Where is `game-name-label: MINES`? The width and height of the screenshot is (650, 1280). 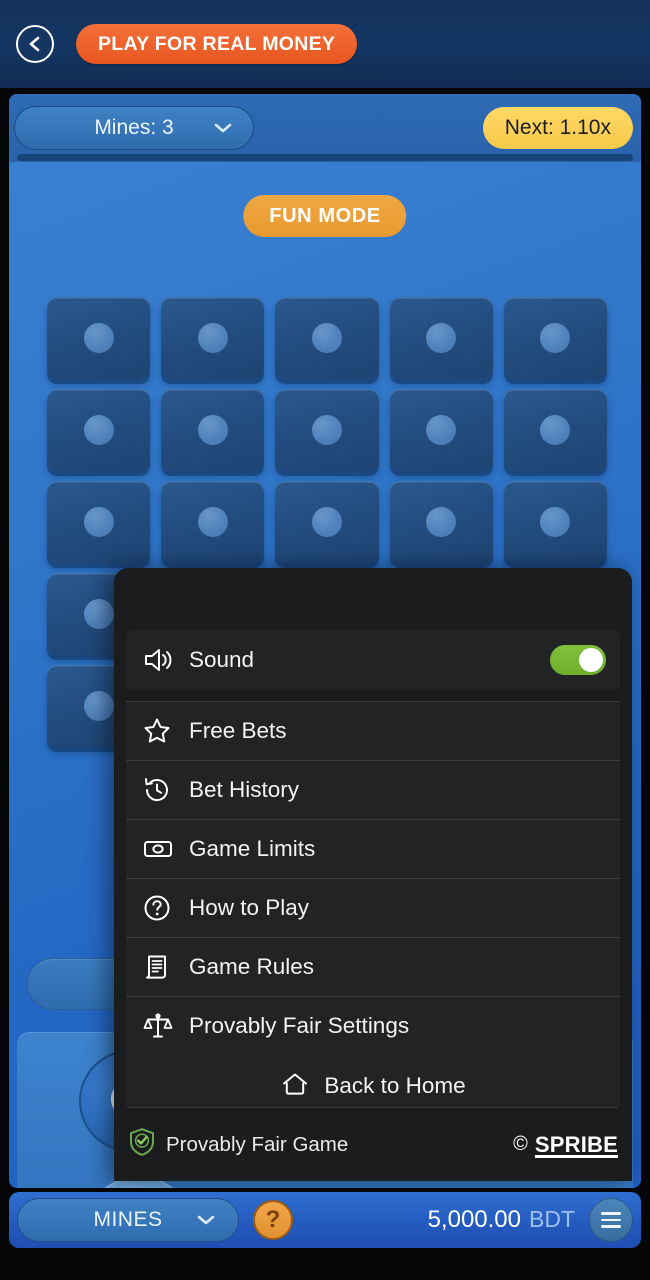 game-name-label: MINES is located at coordinates (128, 1219).